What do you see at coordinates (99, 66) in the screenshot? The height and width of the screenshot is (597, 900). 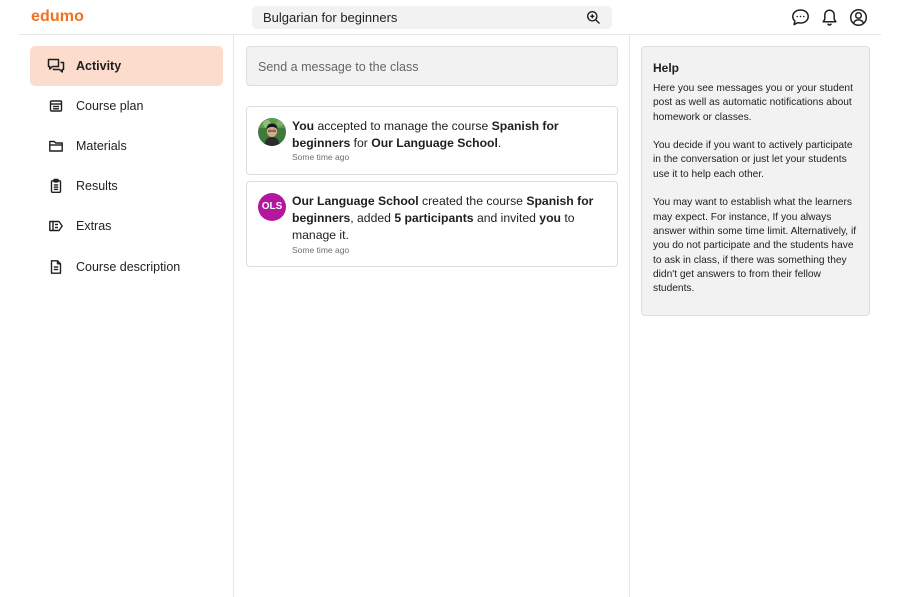 I see `sidebar-item-label: Activity` at bounding box center [99, 66].